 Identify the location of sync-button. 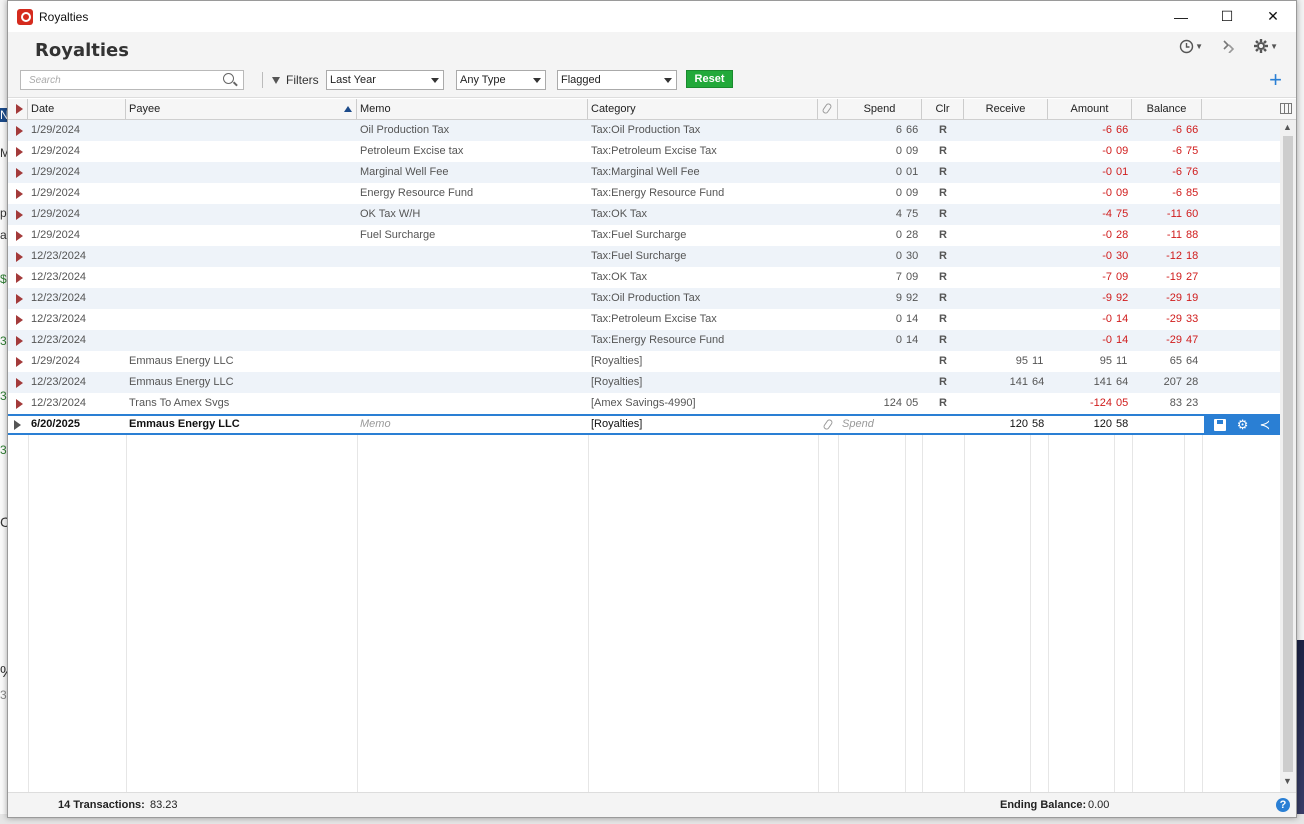
(1228, 46).